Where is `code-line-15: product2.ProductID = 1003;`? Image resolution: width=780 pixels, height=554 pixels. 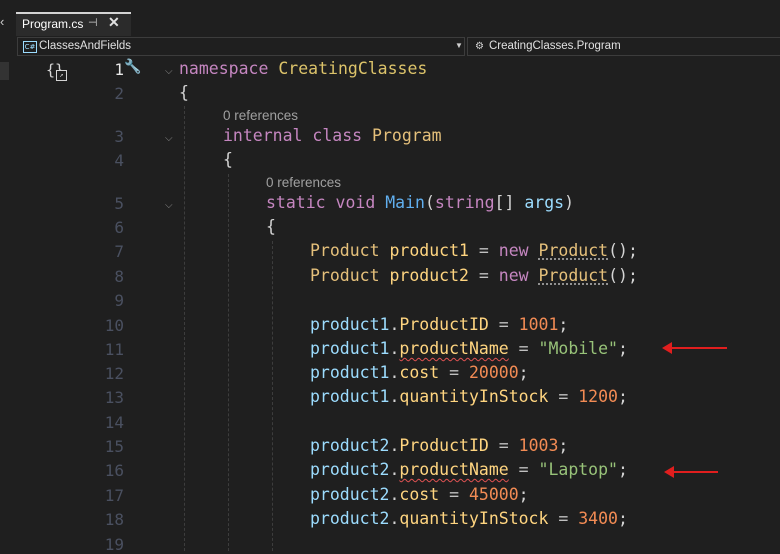 code-line-15: product2.ProductID = 1003; is located at coordinates (439, 445).